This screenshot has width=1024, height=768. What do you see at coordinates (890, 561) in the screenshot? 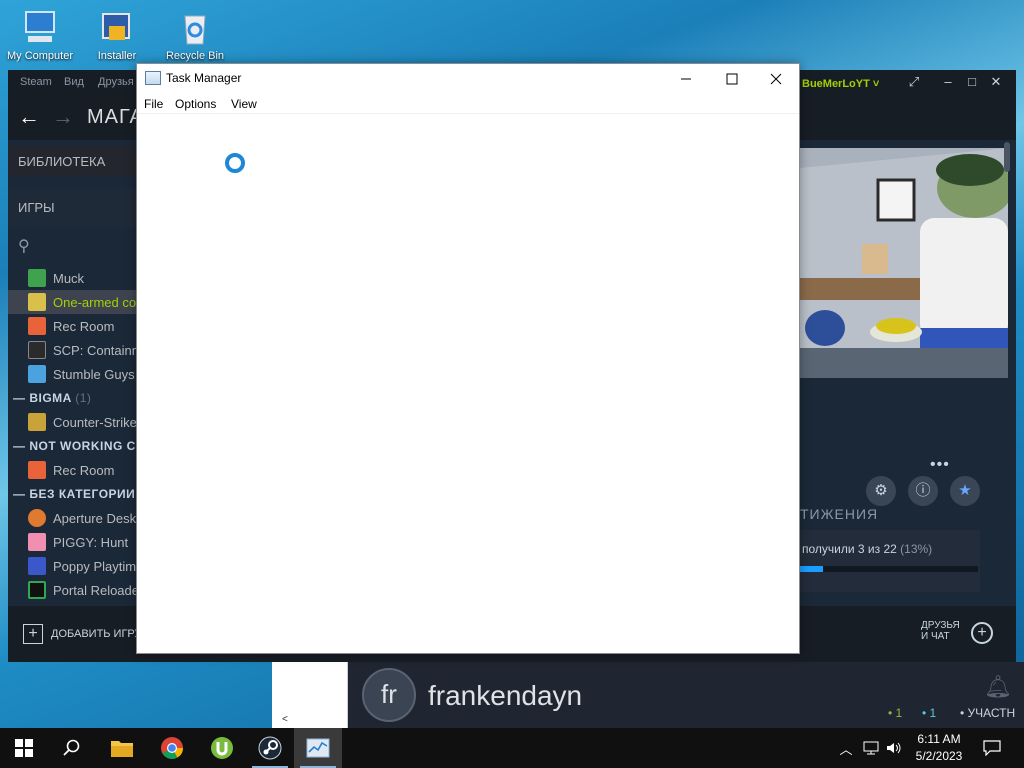
I see `achievements-panel: получили 3 из 22 (13%)` at bounding box center [890, 561].